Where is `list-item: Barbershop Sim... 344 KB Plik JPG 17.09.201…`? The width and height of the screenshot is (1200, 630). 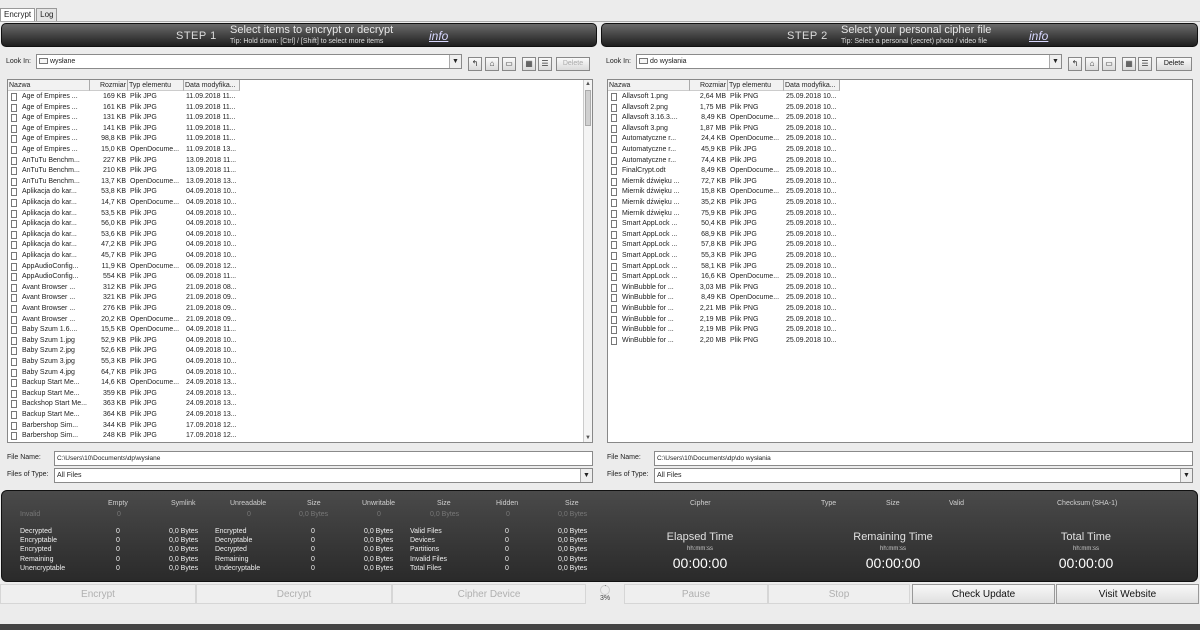 list-item: Barbershop Sim... 344 KB Plik JPG 17.09.201… is located at coordinates (300, 426).